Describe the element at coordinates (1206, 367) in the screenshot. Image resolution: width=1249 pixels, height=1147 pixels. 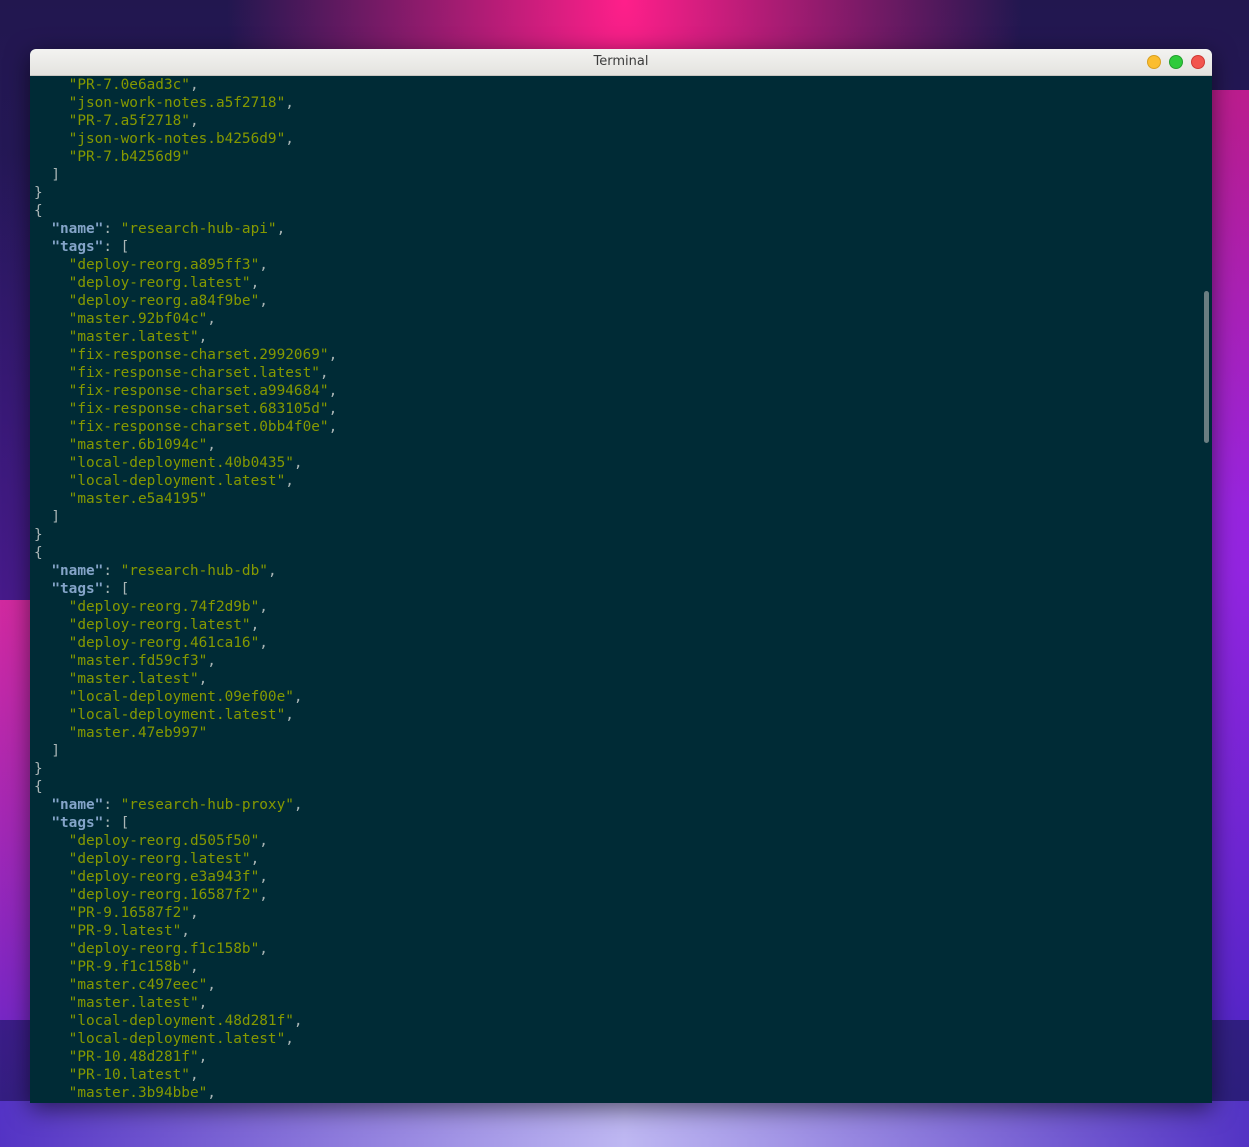
I see `scrollbar-thumb` at that location.